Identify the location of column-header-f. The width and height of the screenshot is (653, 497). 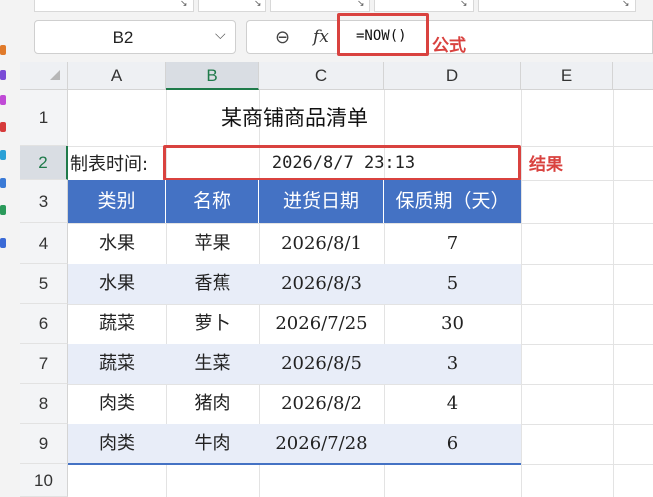
(633, 76).